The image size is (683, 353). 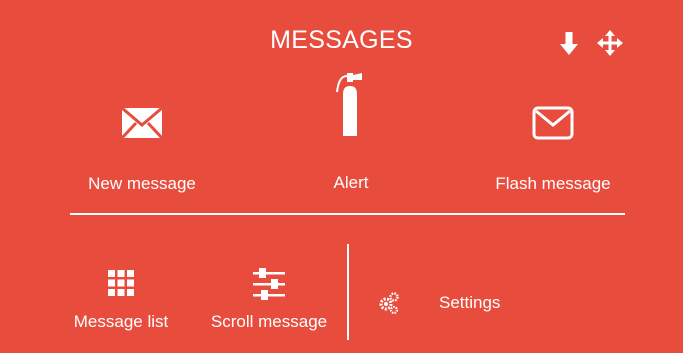 What do you see at coordinates (349, 104) in the screenshot?
I see `fire-extinguisher-icon` at bounding box center [349, 104].